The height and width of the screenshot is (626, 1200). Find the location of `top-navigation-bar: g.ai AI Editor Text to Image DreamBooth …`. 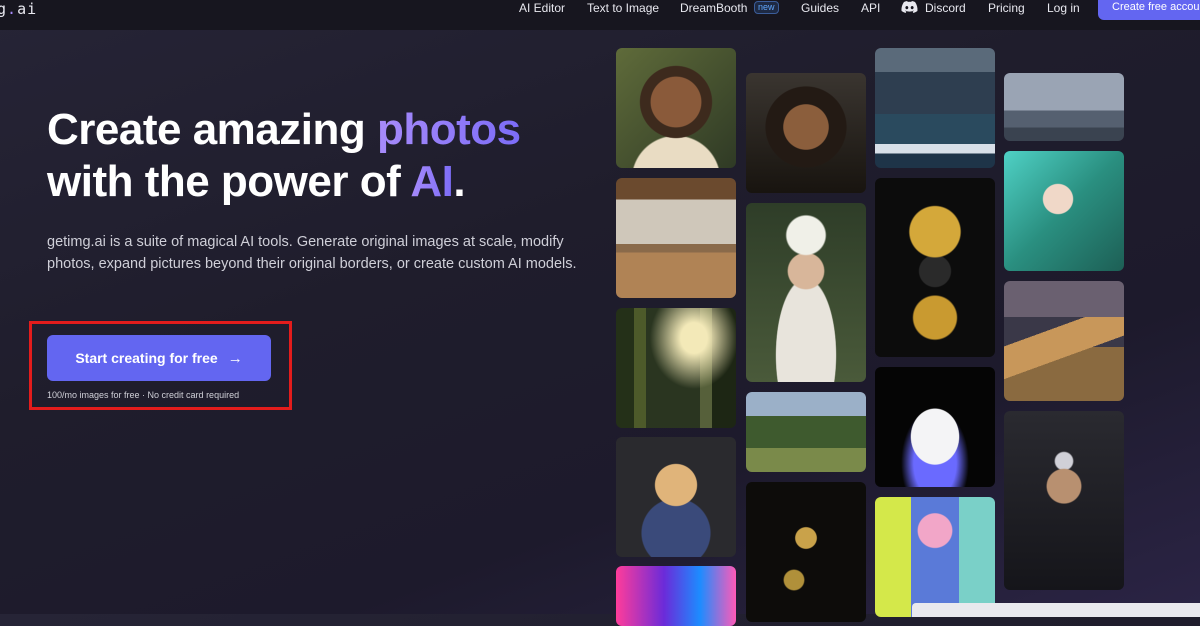

top-navigation-bar: g.ai AI Editor Text to Image DreamBooth … is located at coordinates (600, 15).